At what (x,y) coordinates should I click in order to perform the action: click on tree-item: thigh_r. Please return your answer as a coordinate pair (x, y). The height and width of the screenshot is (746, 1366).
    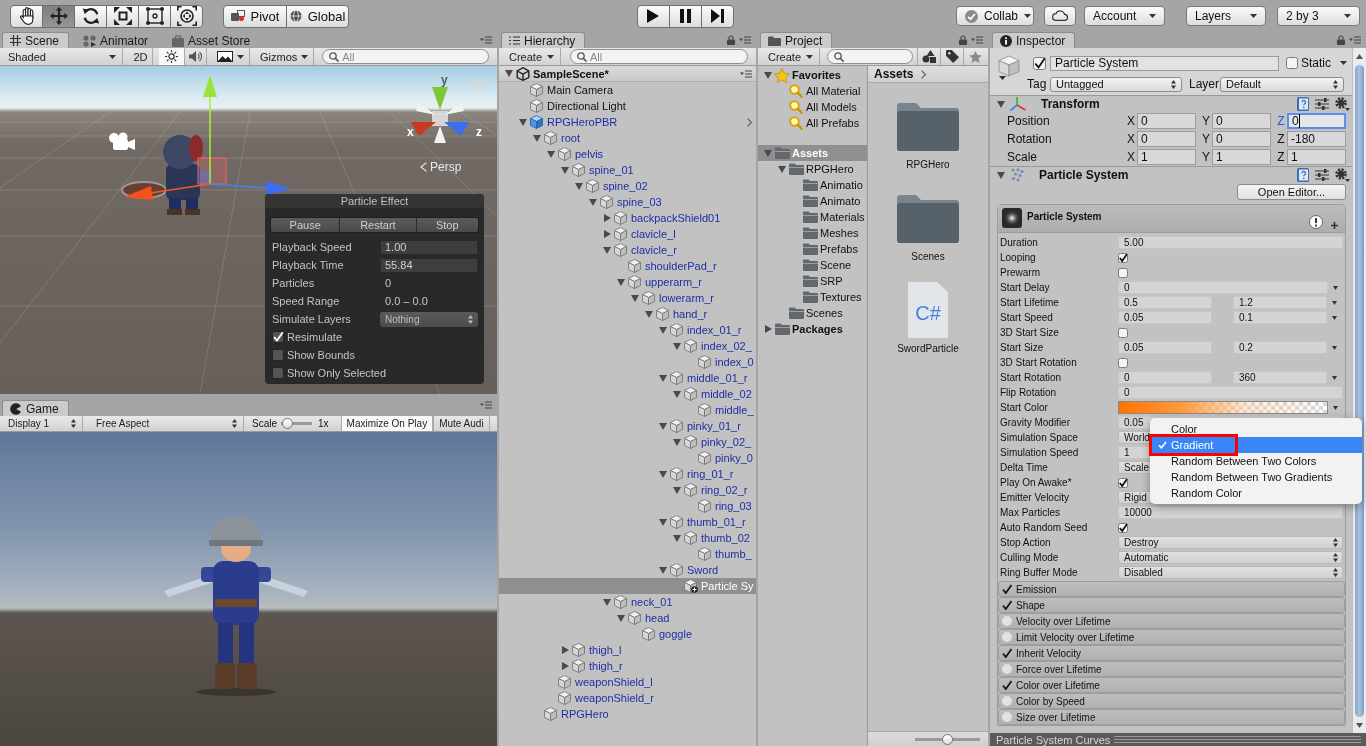
    Looking at the image, I should click on (627, 666).